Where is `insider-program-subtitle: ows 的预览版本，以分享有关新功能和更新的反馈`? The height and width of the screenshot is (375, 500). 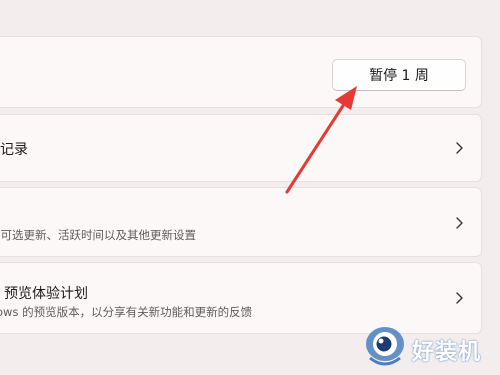 insider-program-subtitle: ows 的预览版本，以分享有关新功能和更新的反馈 is located at coordinates (126, 312).